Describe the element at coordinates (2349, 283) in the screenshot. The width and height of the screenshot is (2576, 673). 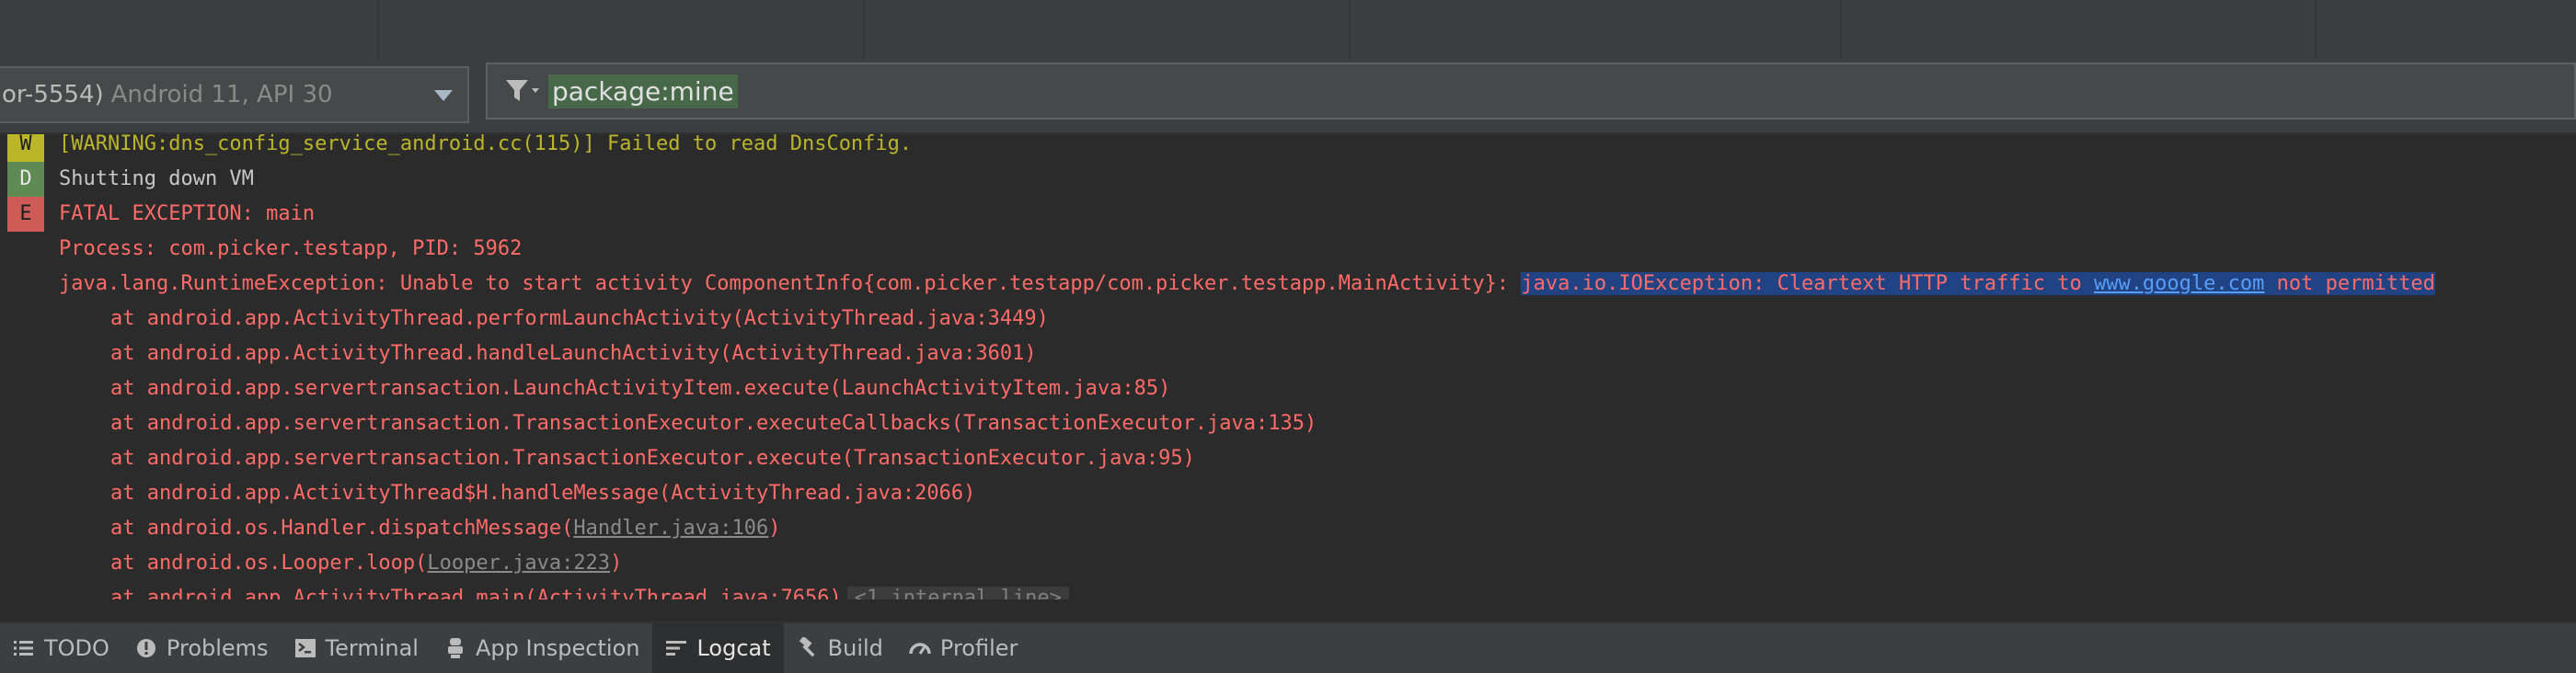
I see `selected-text-part: not permitted` at that location.